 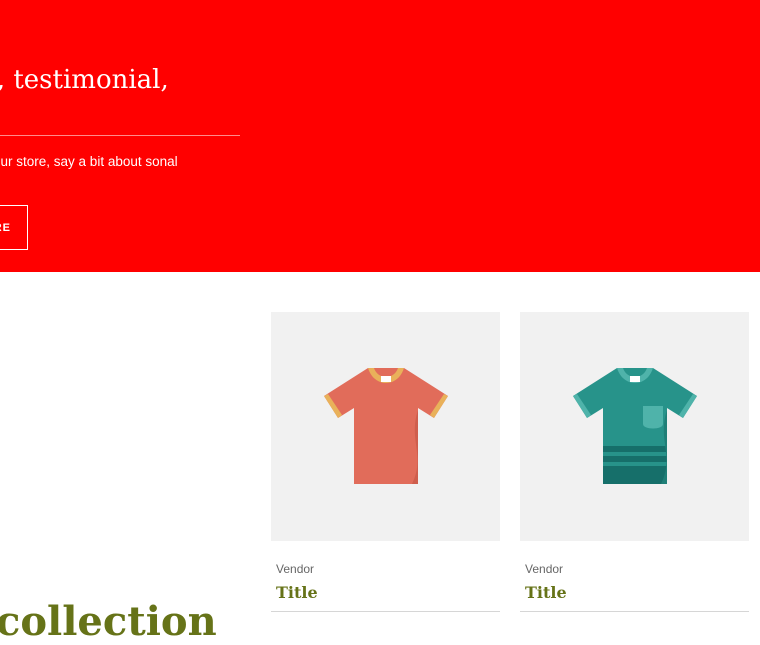 I want to click on hero-title: otion, testimonial, ntent, so click(x=84, y=80).